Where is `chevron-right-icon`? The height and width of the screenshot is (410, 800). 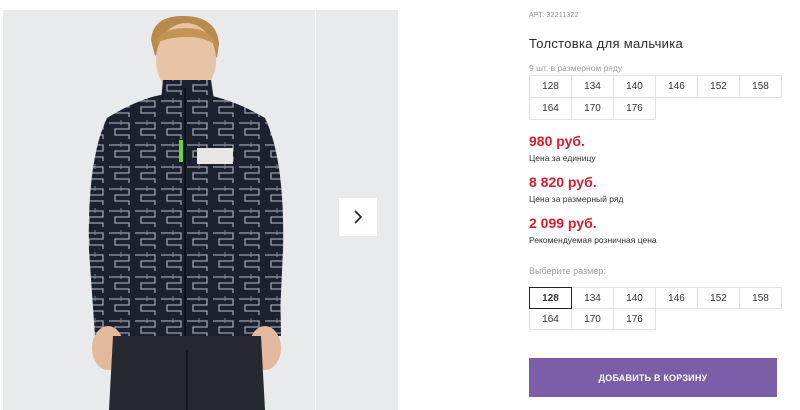
chevron-right-icon is located at coordinates (358, 217).